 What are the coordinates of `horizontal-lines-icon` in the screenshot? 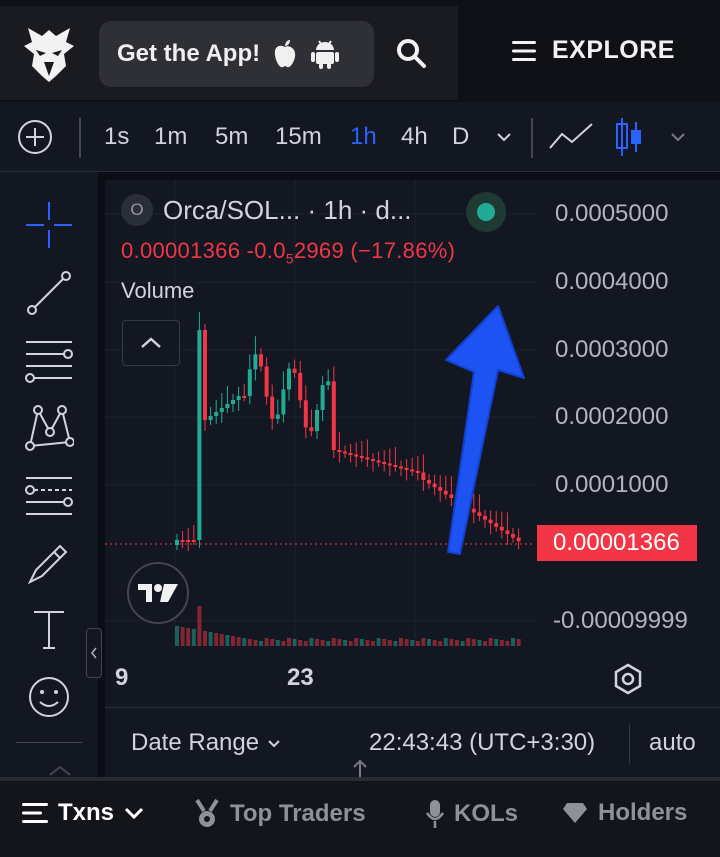 It's located at (49, 361).